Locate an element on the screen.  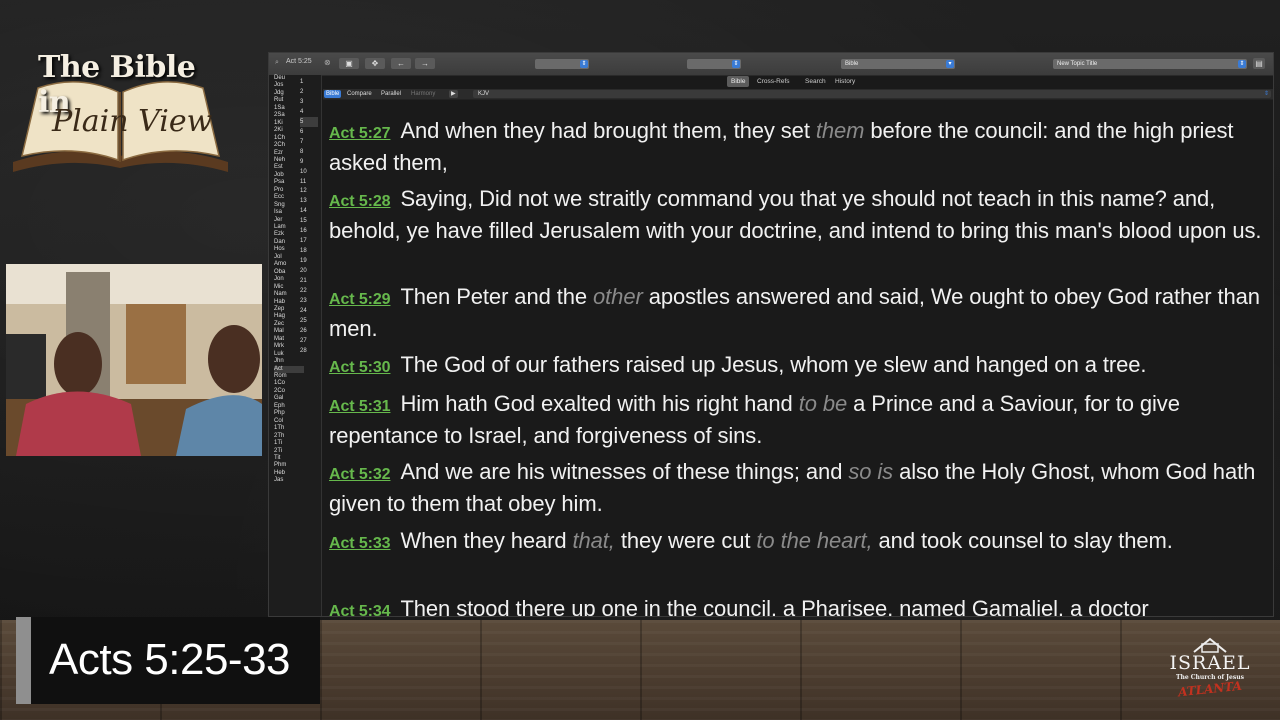
book-item: Jas is located at coordinates (289, 480).